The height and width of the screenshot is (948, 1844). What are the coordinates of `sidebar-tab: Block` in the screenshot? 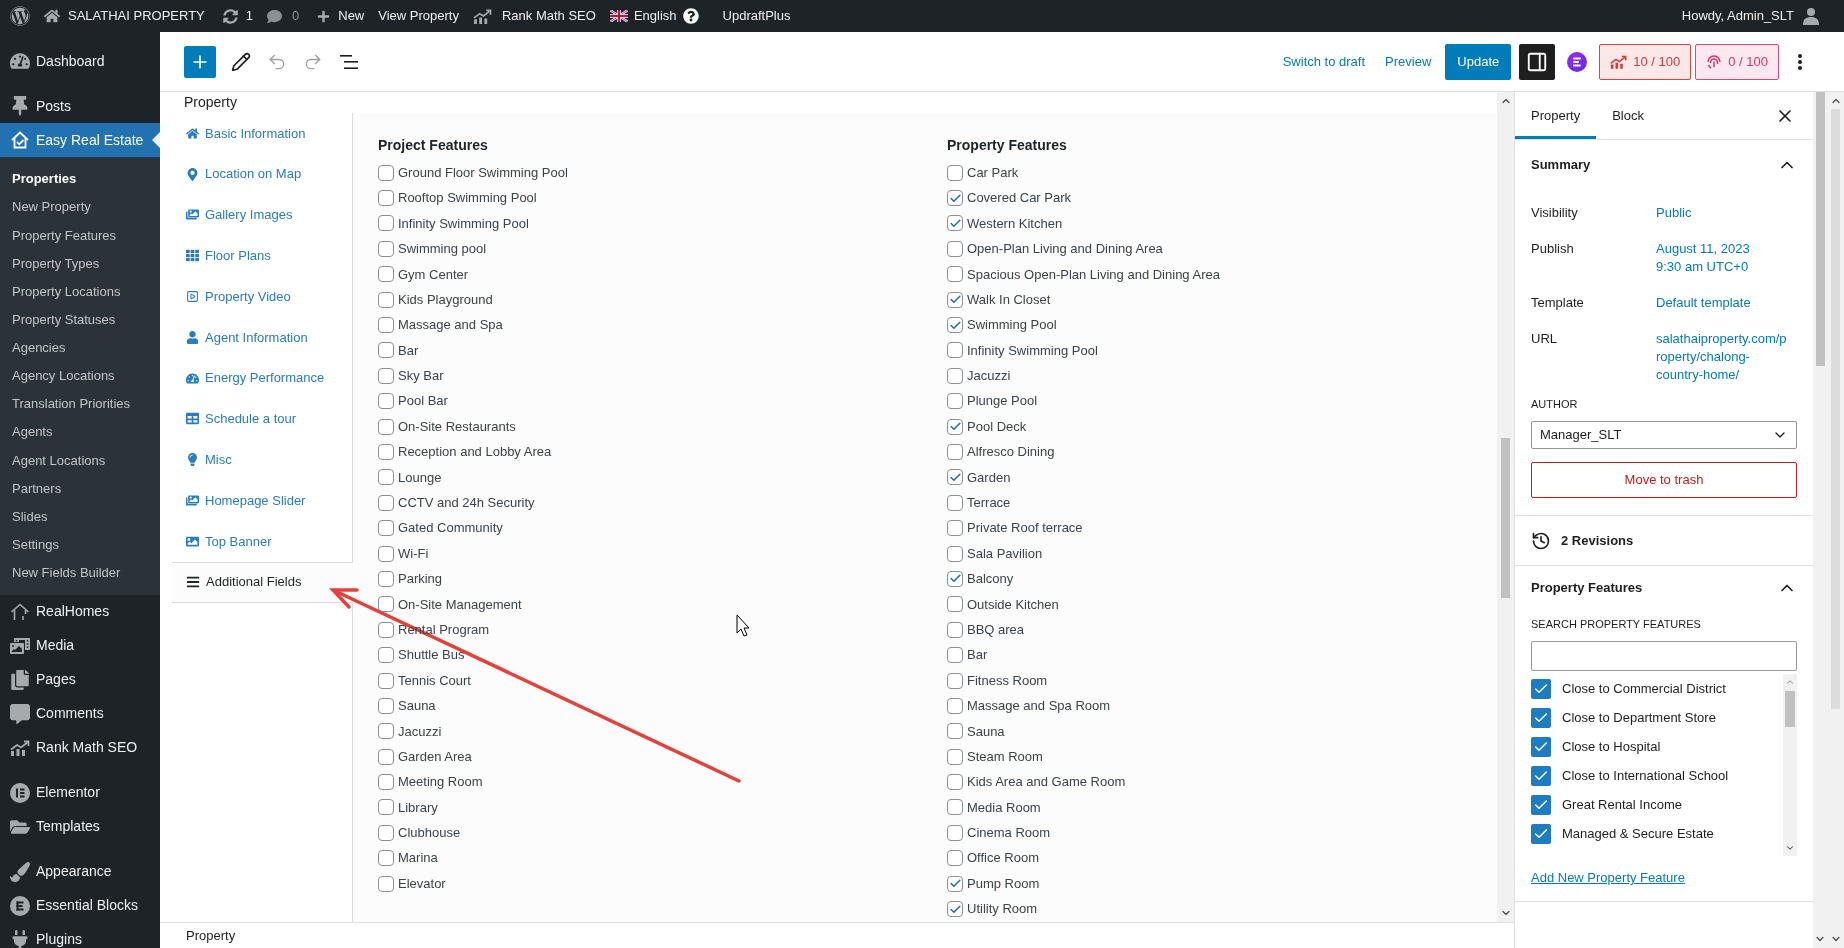 It's located at (1628, 115).